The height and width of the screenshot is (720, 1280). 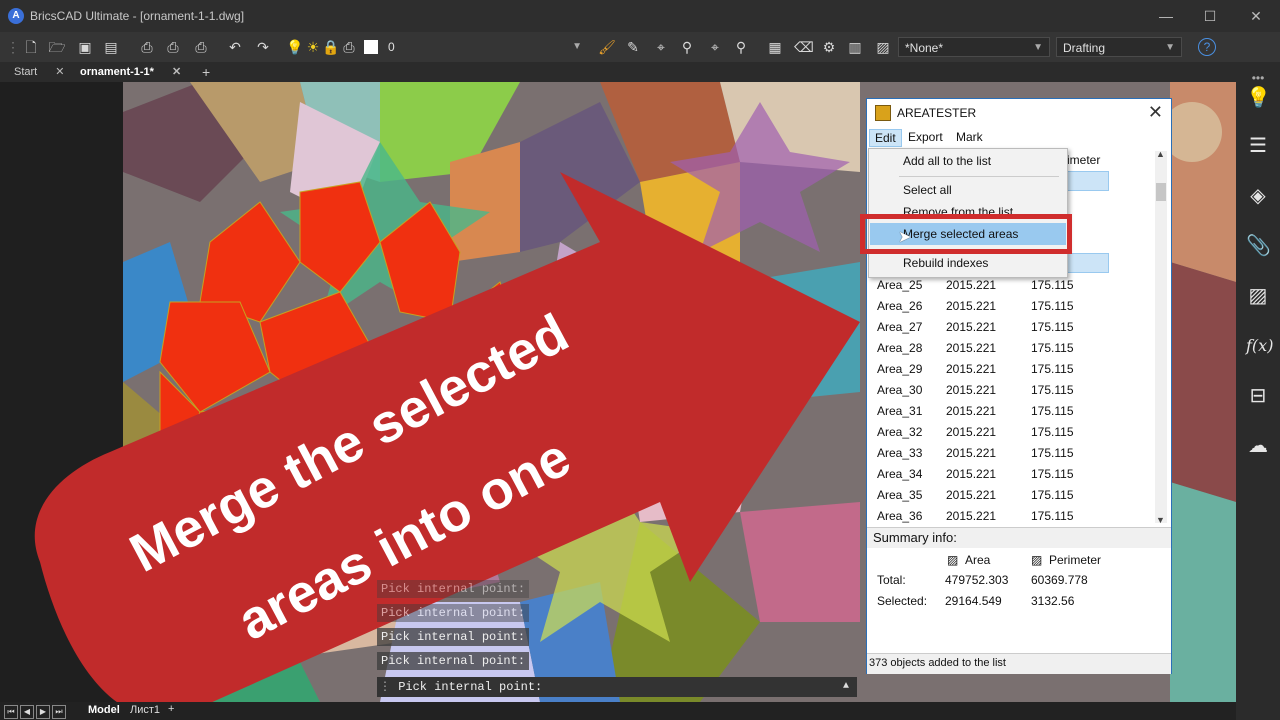 What do you see at coordinates (1075, 560) in the screenshot?
I see `summary-col-perimeter: Perimeter` at bounding box center [1075, 560].